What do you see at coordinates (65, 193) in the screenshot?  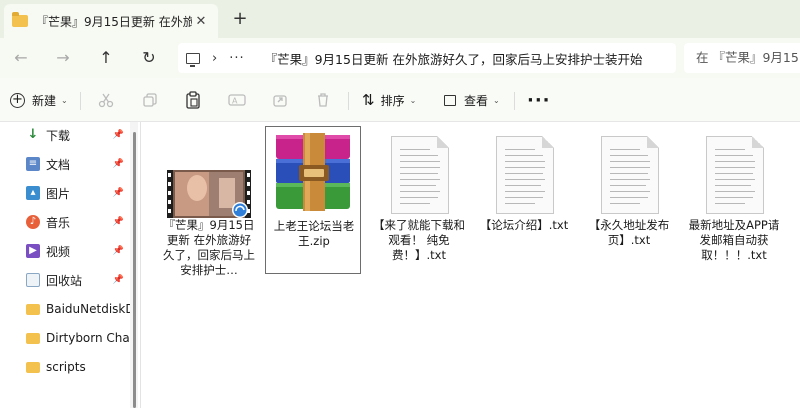 I see `sidebar-item-pictures: ▴ 图片 📌` at bounding box center [65, 193].